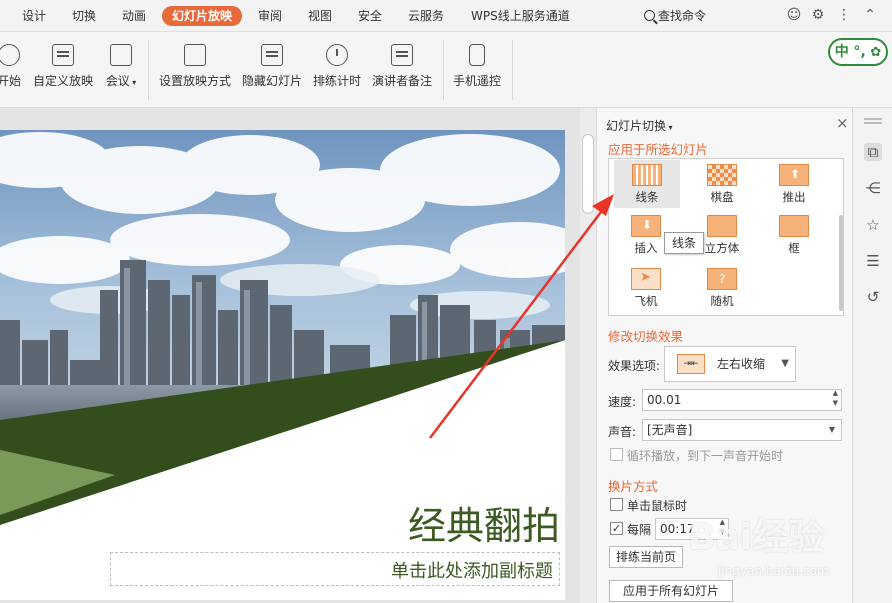 The height and width of the screenshot is (603, 892). Describe the element at coordinates (835, 398) in the screenshot. I see `spinner-icon: ▲ ▼` at that location.